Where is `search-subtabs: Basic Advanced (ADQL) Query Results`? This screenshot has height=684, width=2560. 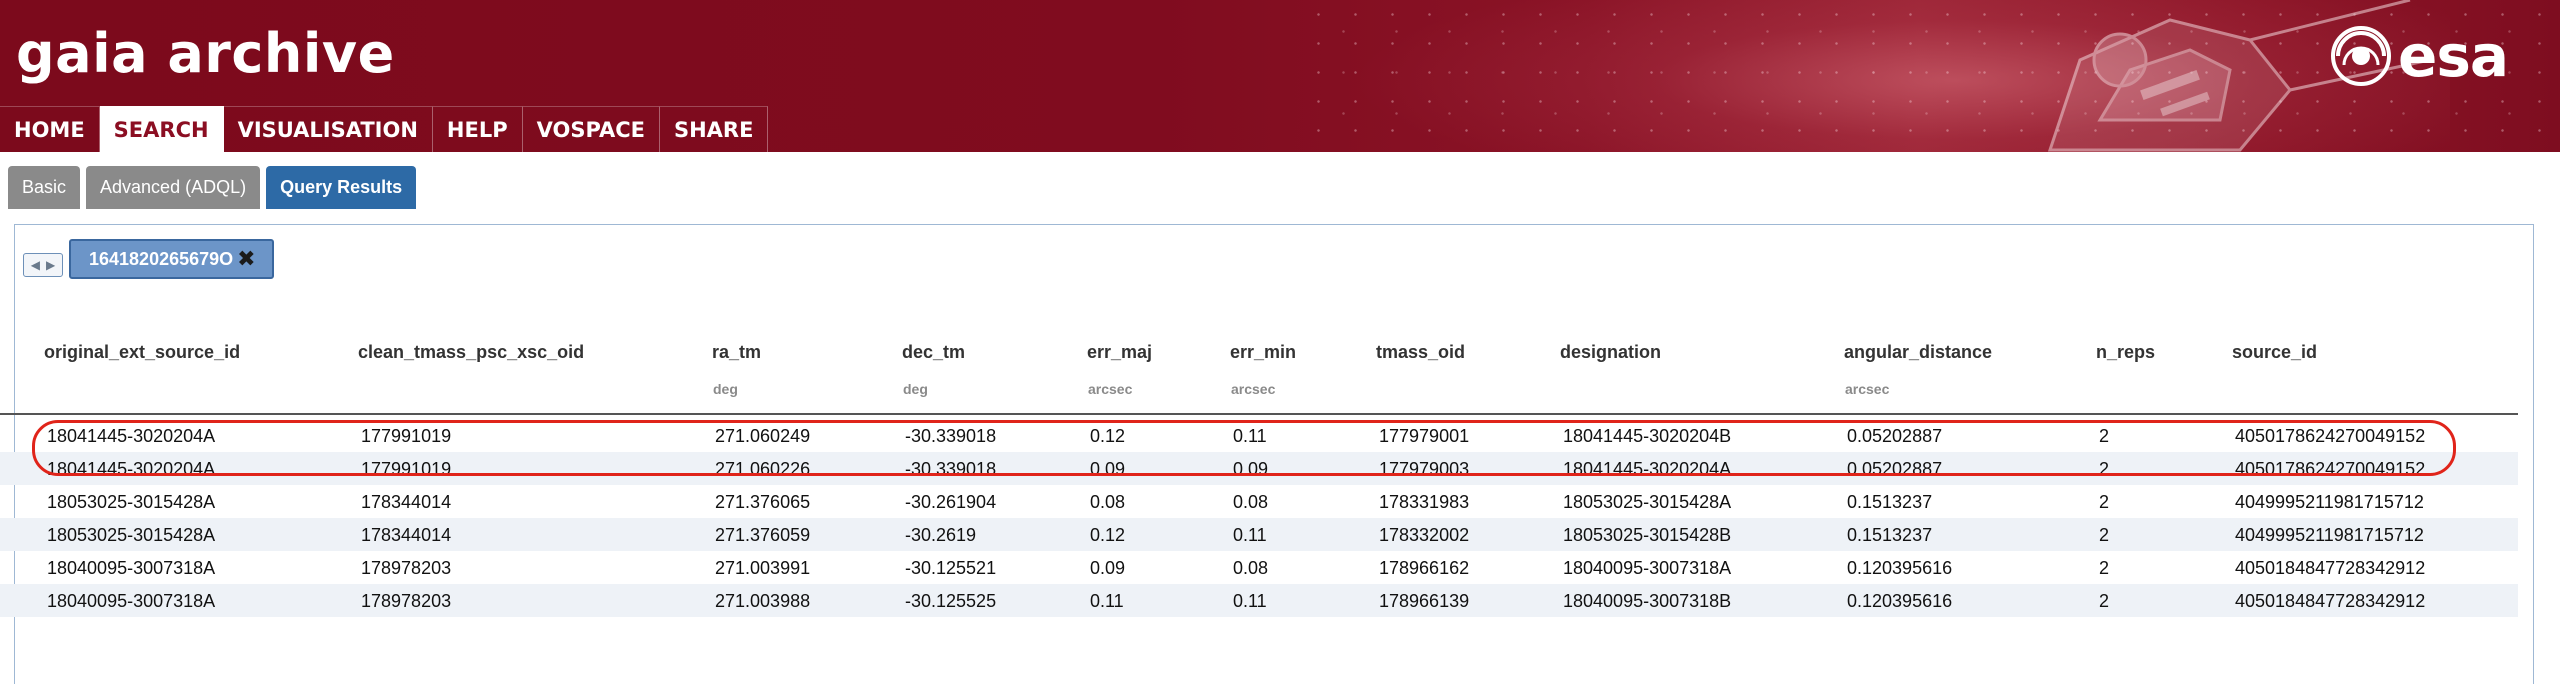
search-subtabs: Basic Advanced (ADQL) Query Results is located at coordinates (212, 187).